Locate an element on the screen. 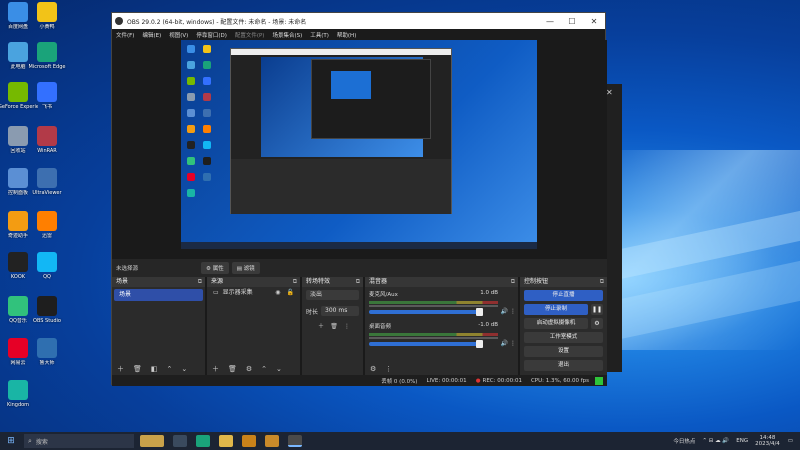  desktop-icon: 鲁大师 is located at coordinates (47, 352).